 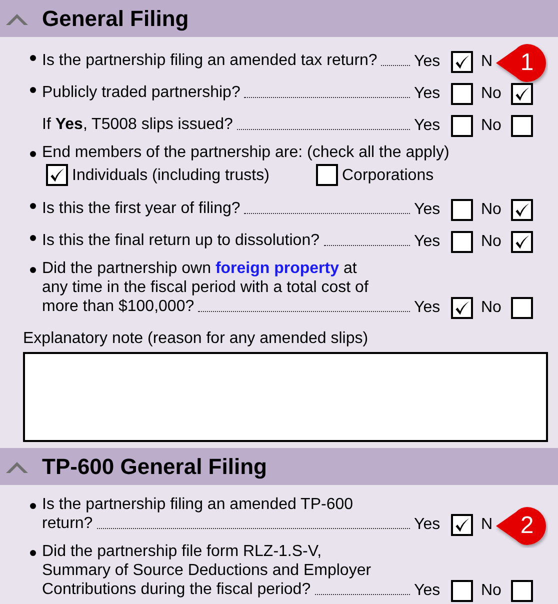 What do you see at coordinates (277, 268) in the screenshot?
I see `foreign-property-link: foreign property` at bounding box center [277, 268].